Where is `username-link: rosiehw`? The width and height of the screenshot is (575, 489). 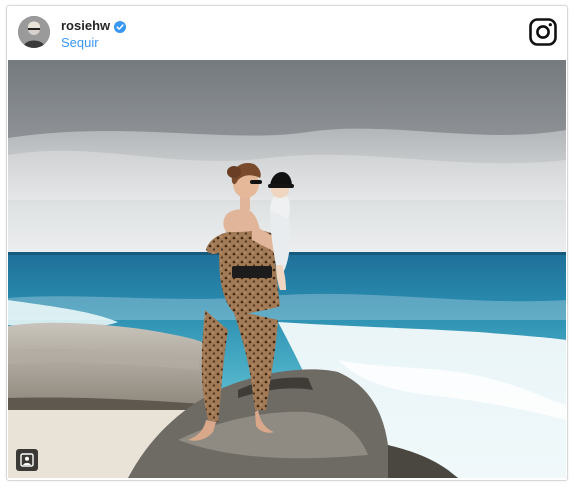 username-link: rosiehw is located at coordinates (85, 25).